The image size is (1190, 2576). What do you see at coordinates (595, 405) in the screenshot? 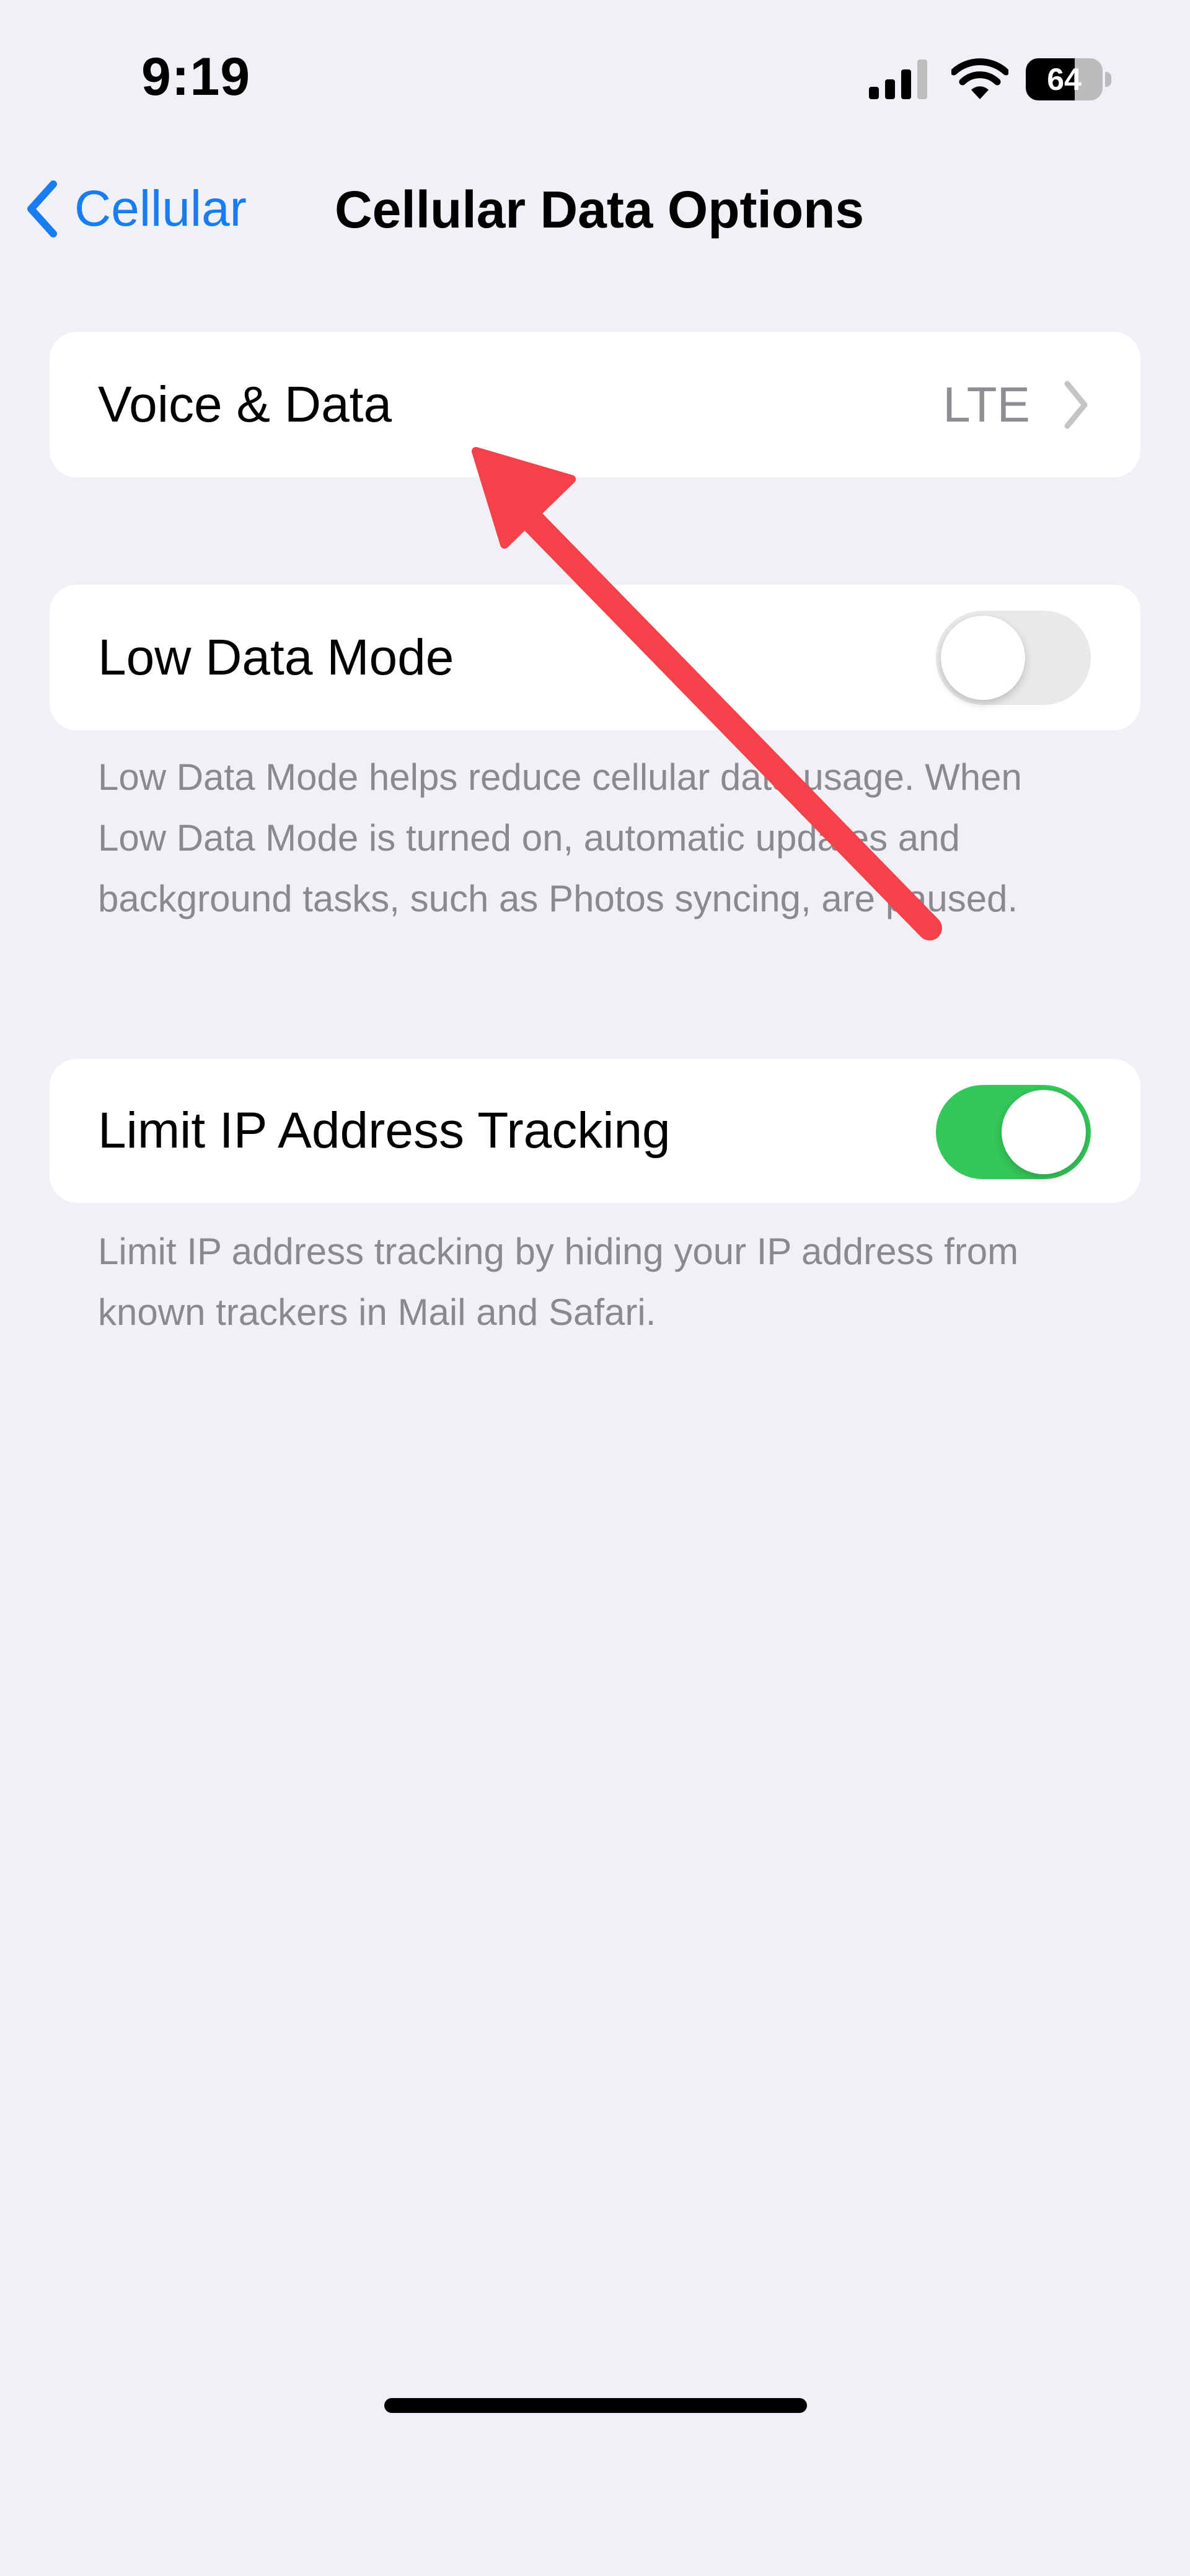
I see `voice-data-row: Voice & Data LTE` at bounding box center [595, 405].